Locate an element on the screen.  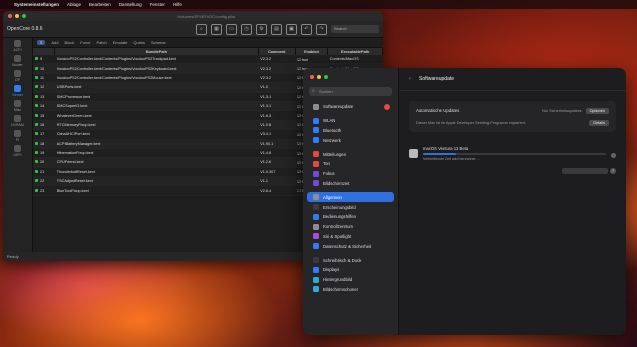
comment: V1.0.8 is located at coordinates (277, 125).